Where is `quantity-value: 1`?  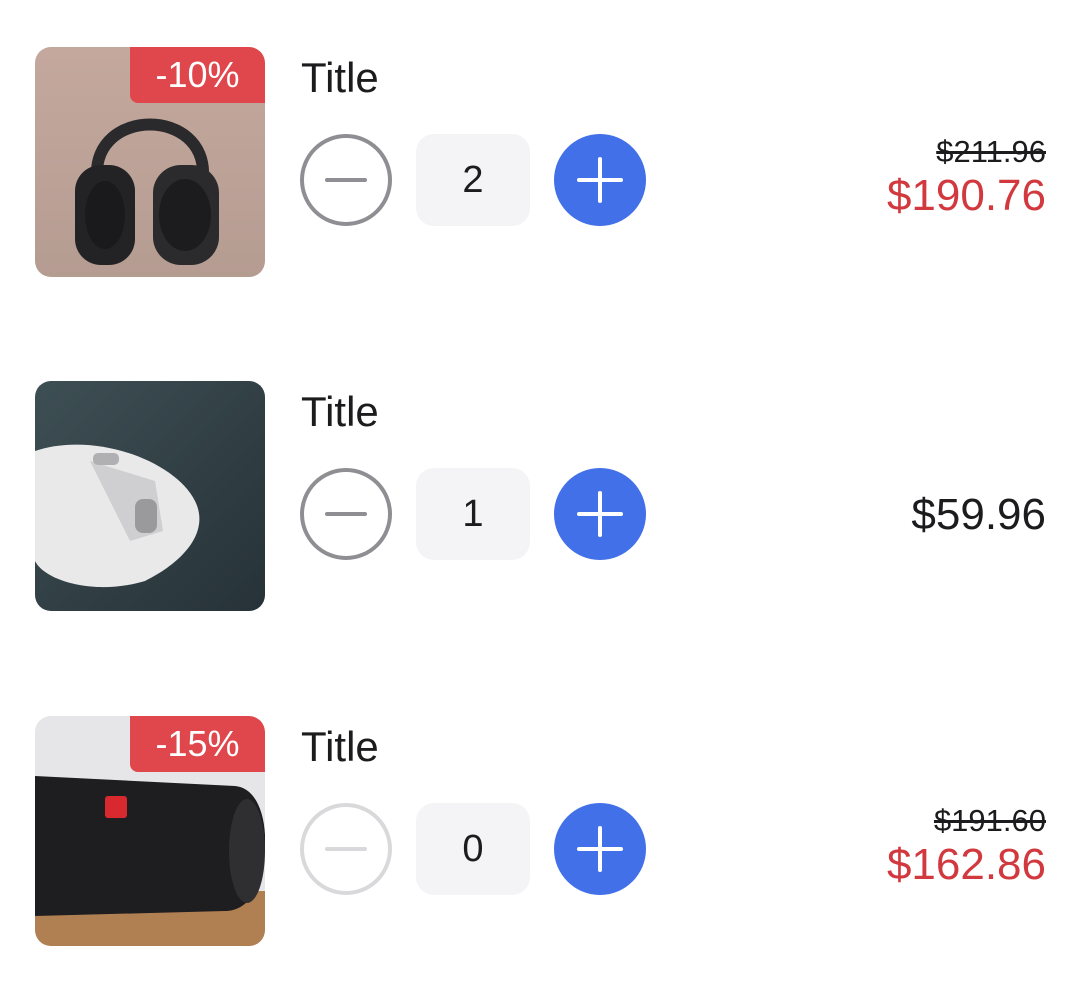
quantity-value: 1 is located at coordinates (473, 514).